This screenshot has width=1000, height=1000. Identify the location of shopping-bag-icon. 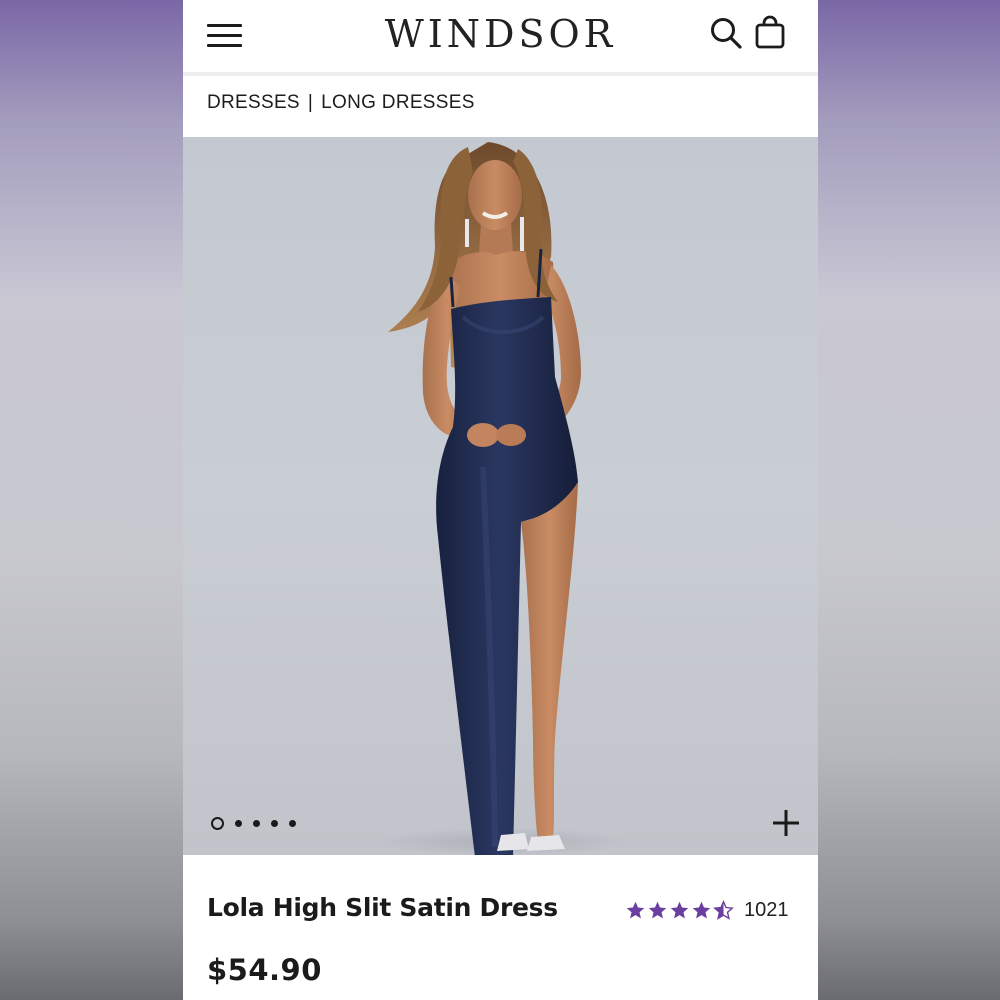
(770, 32).